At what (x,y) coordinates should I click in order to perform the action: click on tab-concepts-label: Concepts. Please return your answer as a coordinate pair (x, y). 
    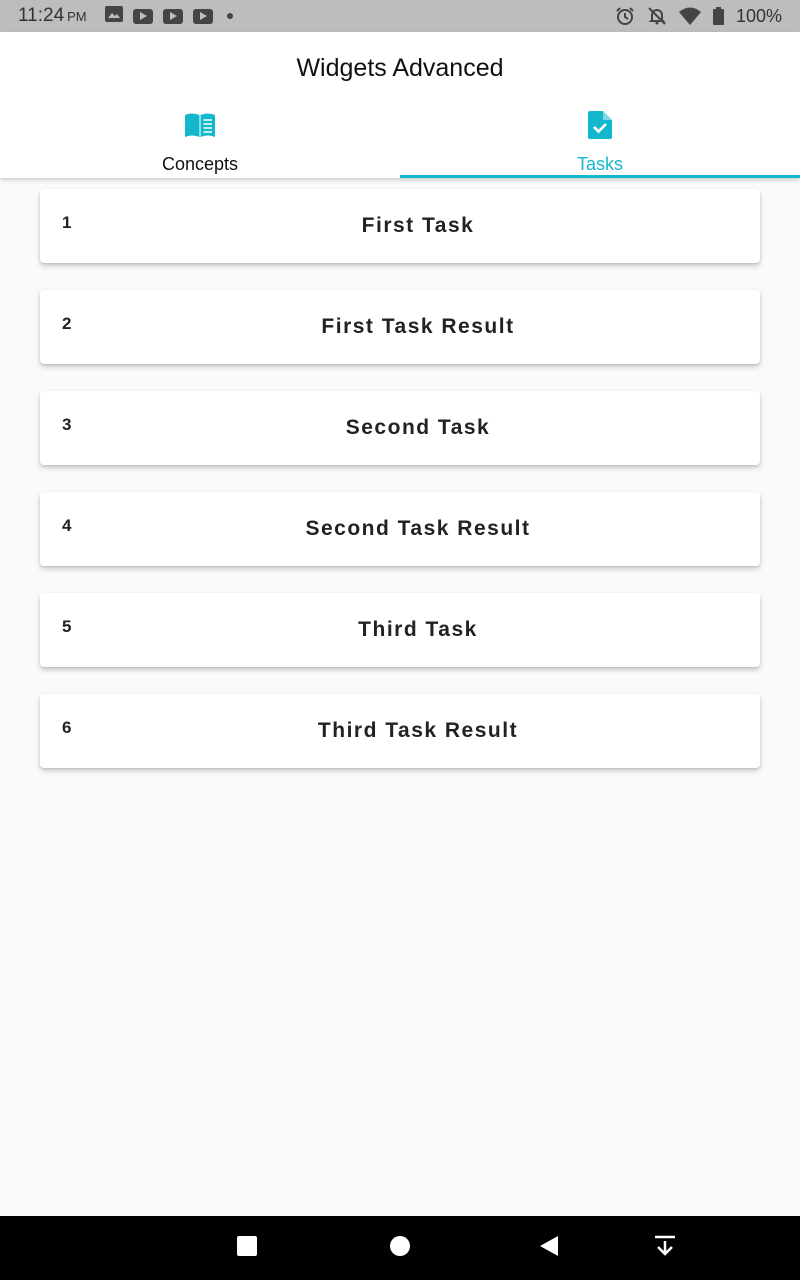
    Looking at the image, I should click on (200, 164).